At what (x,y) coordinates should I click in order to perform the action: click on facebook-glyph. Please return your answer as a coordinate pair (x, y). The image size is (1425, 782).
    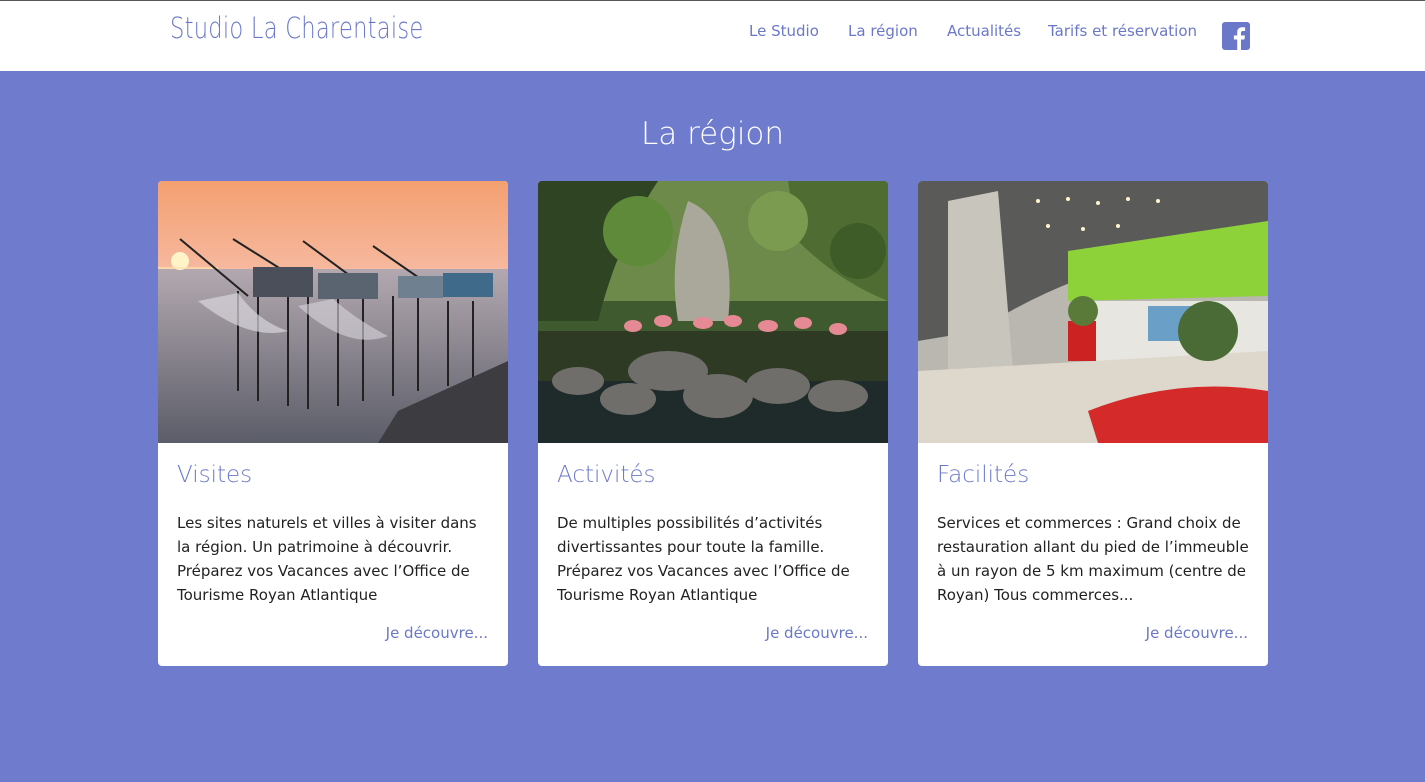
    Looking at the image, I should click on (1239, 38).